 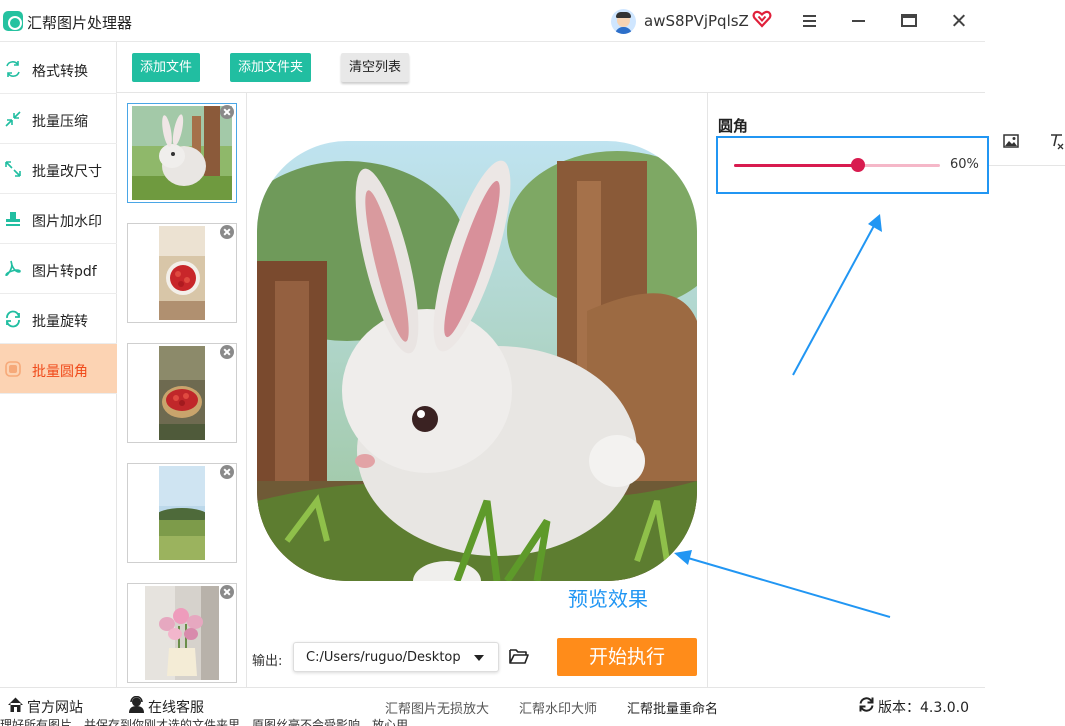 I want to click on sidebar-item-label: 图片加水印, so click(x=67, y=222).